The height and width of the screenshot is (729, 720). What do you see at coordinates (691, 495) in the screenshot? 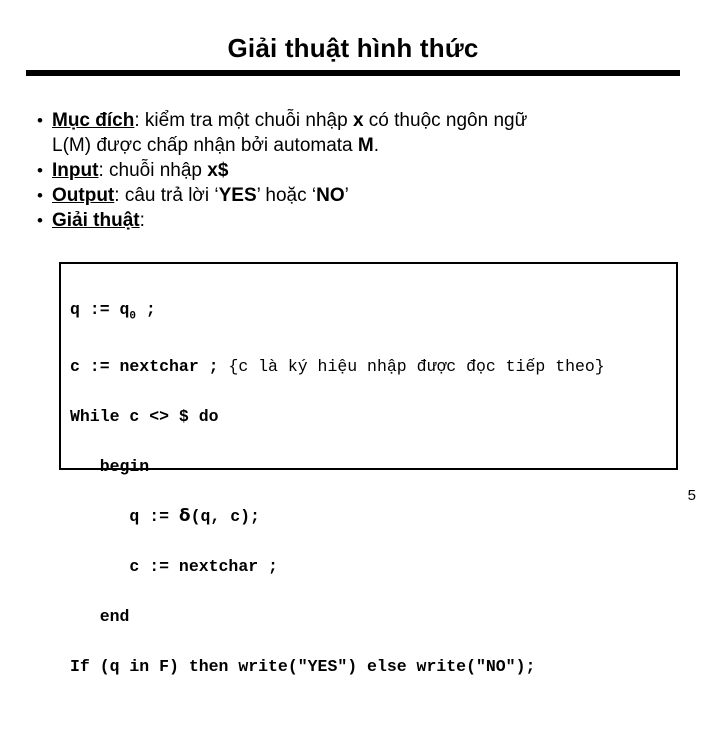
I see `page-number: 5` at bounding box center [691, 495].